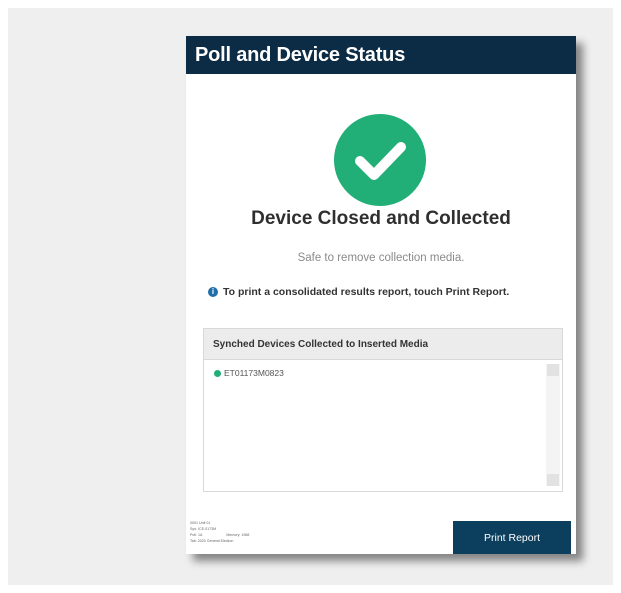 The height and width of the screenshot is (593, 621). Describe the element at coordinates (212, 541) in the screenshot. I see `info-line: Tab: 2020 General Election` at that location.